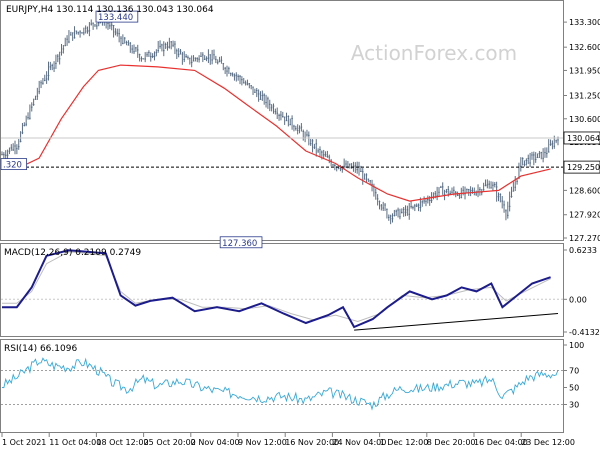 Image resolution: width=600 pixels, height=454 pixels. I want to click on macd-y-tick-label: -0.4132, so click(584, 332).